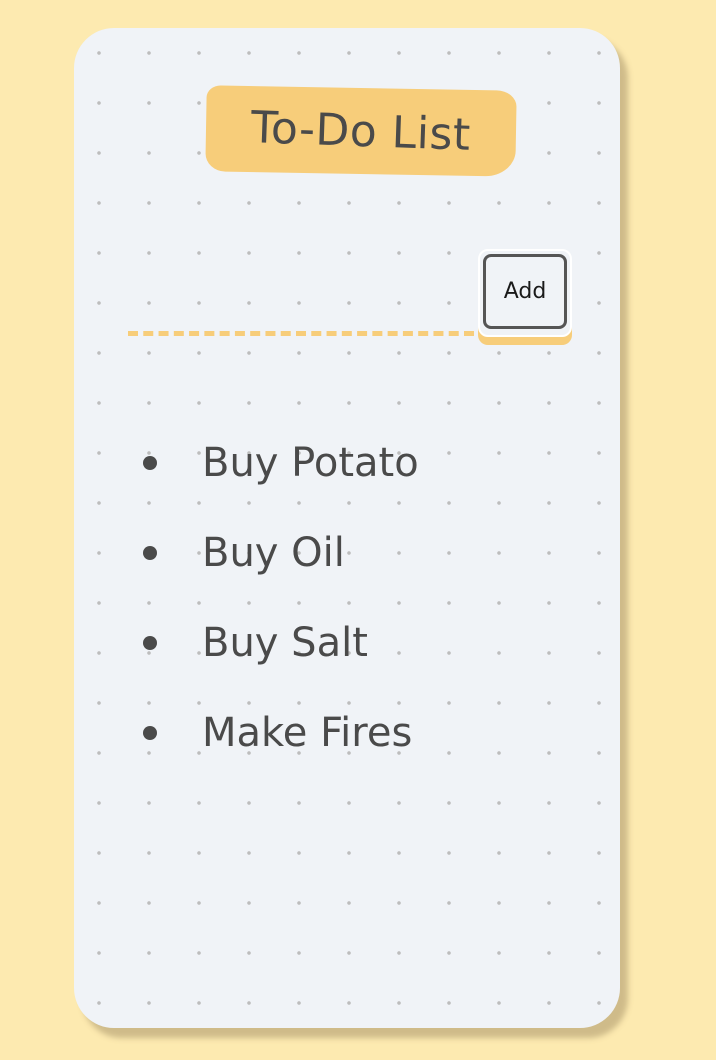  What do you see at coordinates (303, 310) in the screenshot?
I see `task-input` at bounding box center [303, 310].